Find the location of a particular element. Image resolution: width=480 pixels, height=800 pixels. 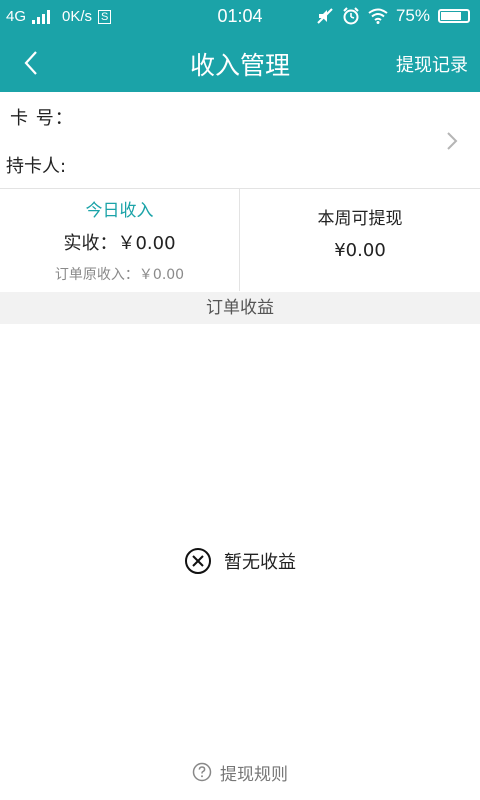

battery-icon is located at coordinates (454, 16).